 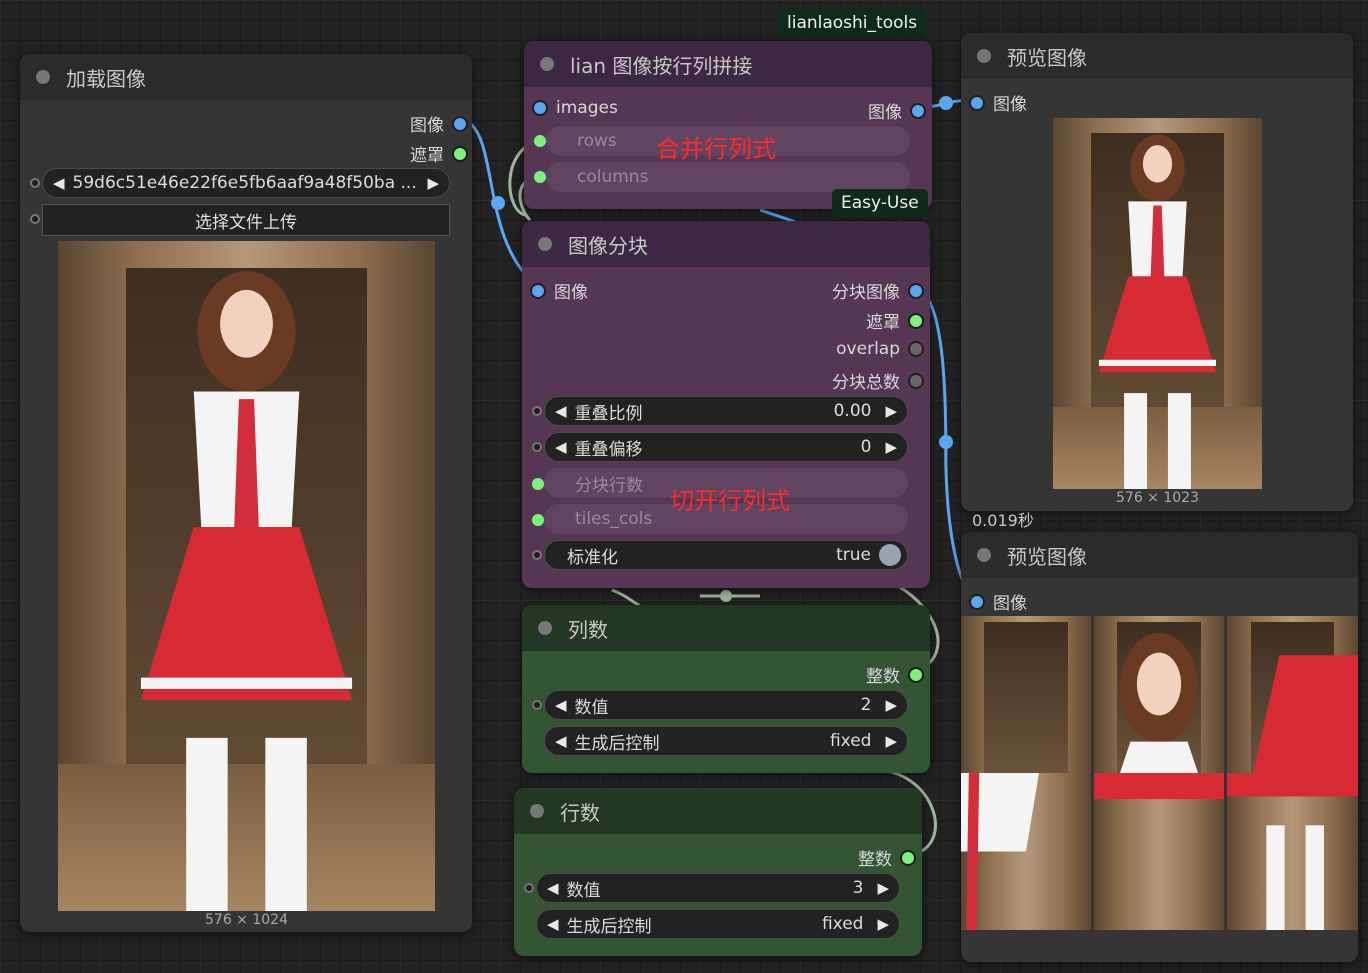 What do you see at coordinates (716, 149) in the screenshot?
I see `merge-note: 合并行列式` at bounding box center [716, 149].